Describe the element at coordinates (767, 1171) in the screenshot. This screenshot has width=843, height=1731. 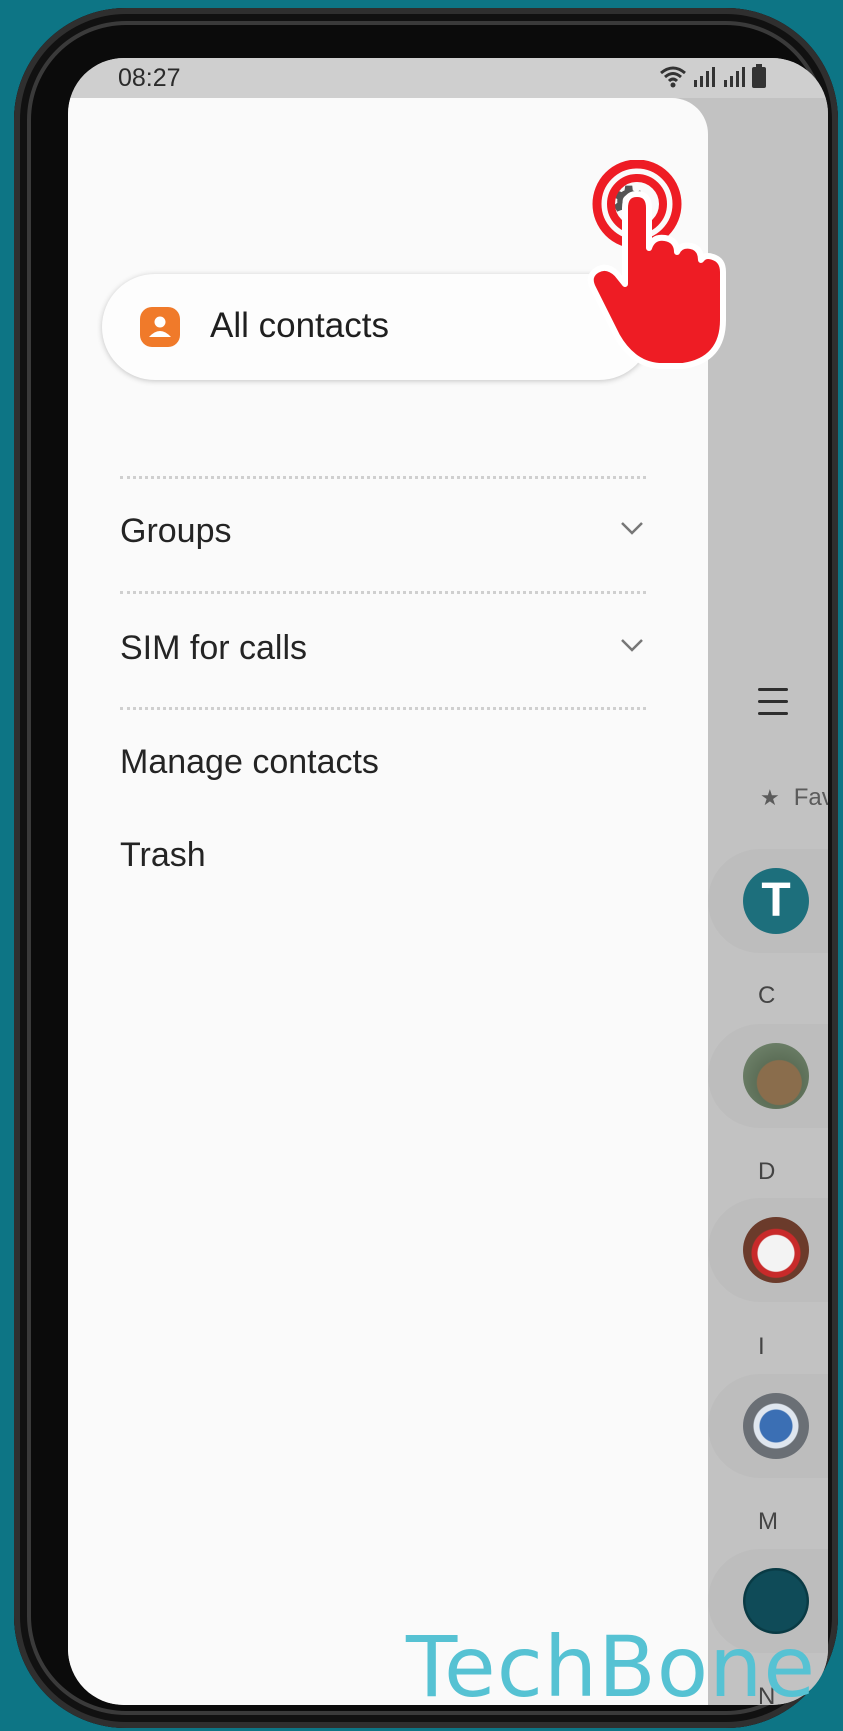
I see `section-letter: D` at that location.